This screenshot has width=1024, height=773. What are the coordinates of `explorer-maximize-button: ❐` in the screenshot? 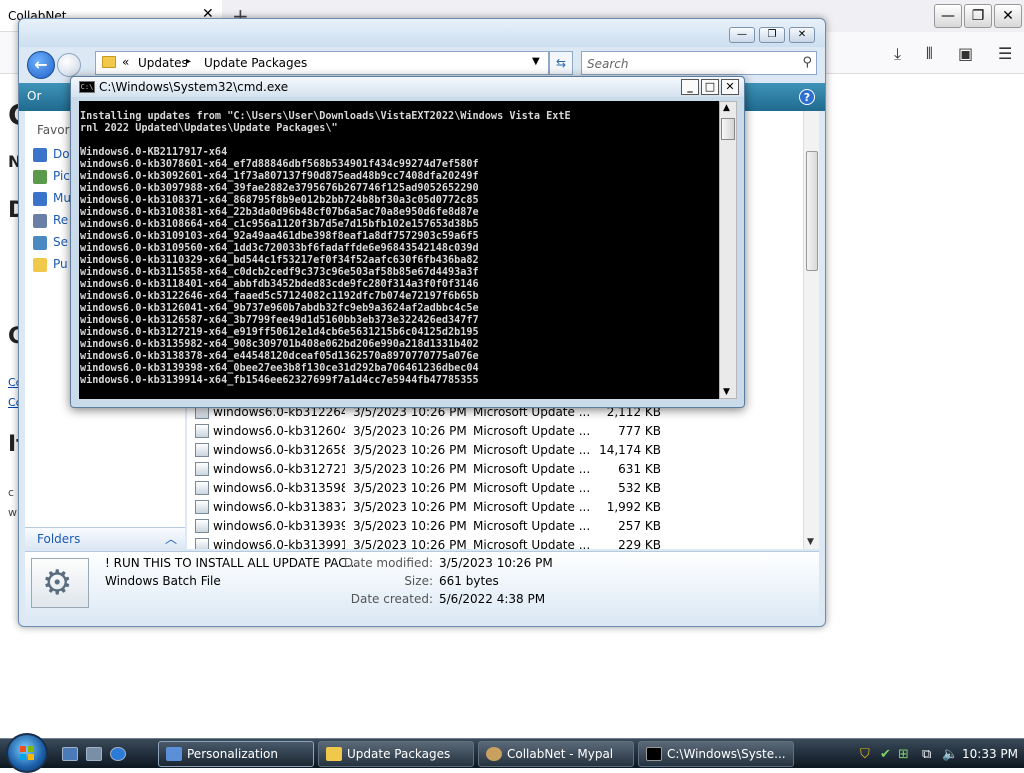 It's located at (772, 35).